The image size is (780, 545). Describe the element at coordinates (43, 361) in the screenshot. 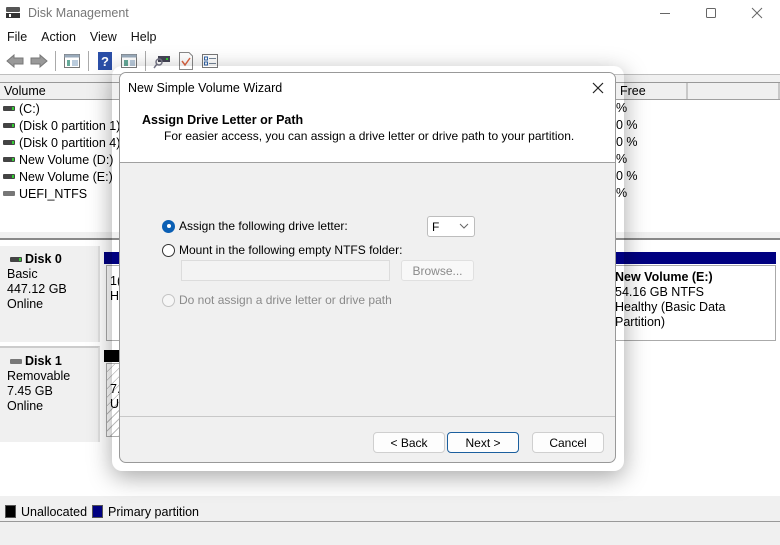

I see `disk-name: Disk 1` at that location.